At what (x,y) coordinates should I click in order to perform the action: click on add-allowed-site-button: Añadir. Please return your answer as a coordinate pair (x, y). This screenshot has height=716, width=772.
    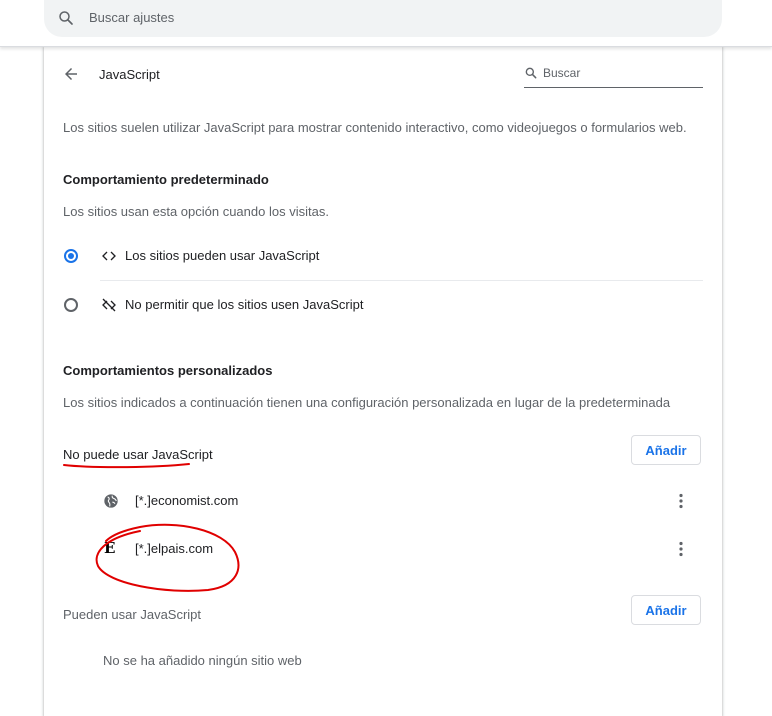
    Looking at the image, I should click on (666, 610).